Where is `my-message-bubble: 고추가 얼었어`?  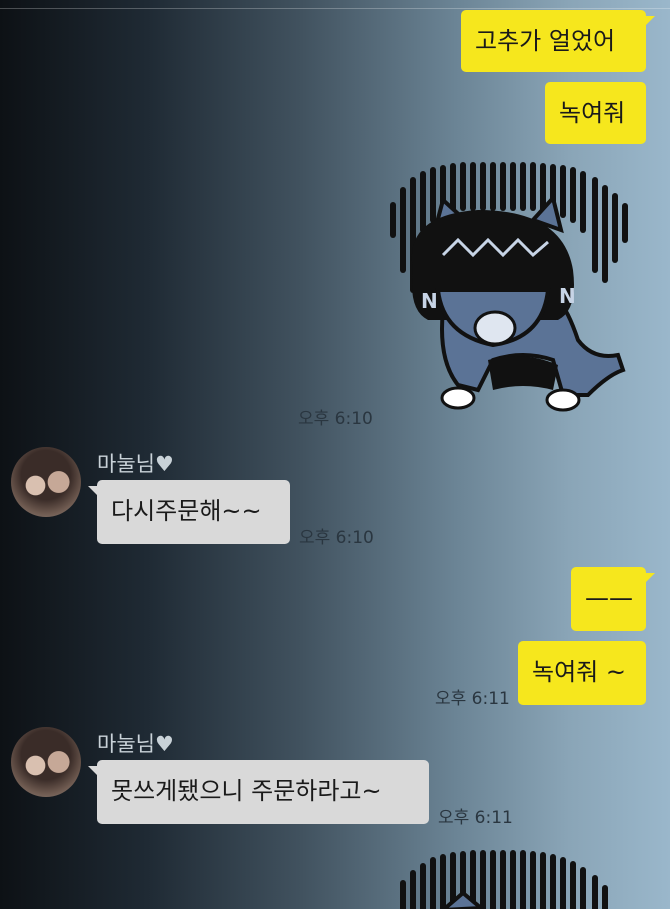 my-message-bubble: 고추가 얼었어 is located at coordinates (558, 41).